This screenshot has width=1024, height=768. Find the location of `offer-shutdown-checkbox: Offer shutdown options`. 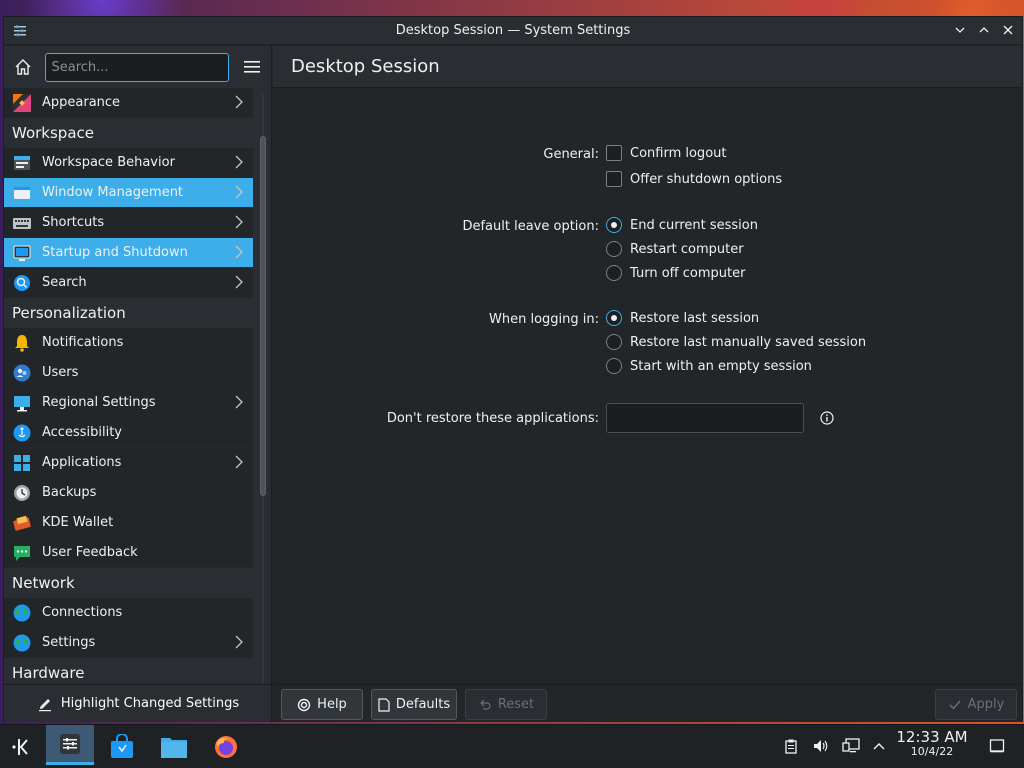

offer-shutdown-checkbox: Offer shutdown options is located at coordinates (694, 179).